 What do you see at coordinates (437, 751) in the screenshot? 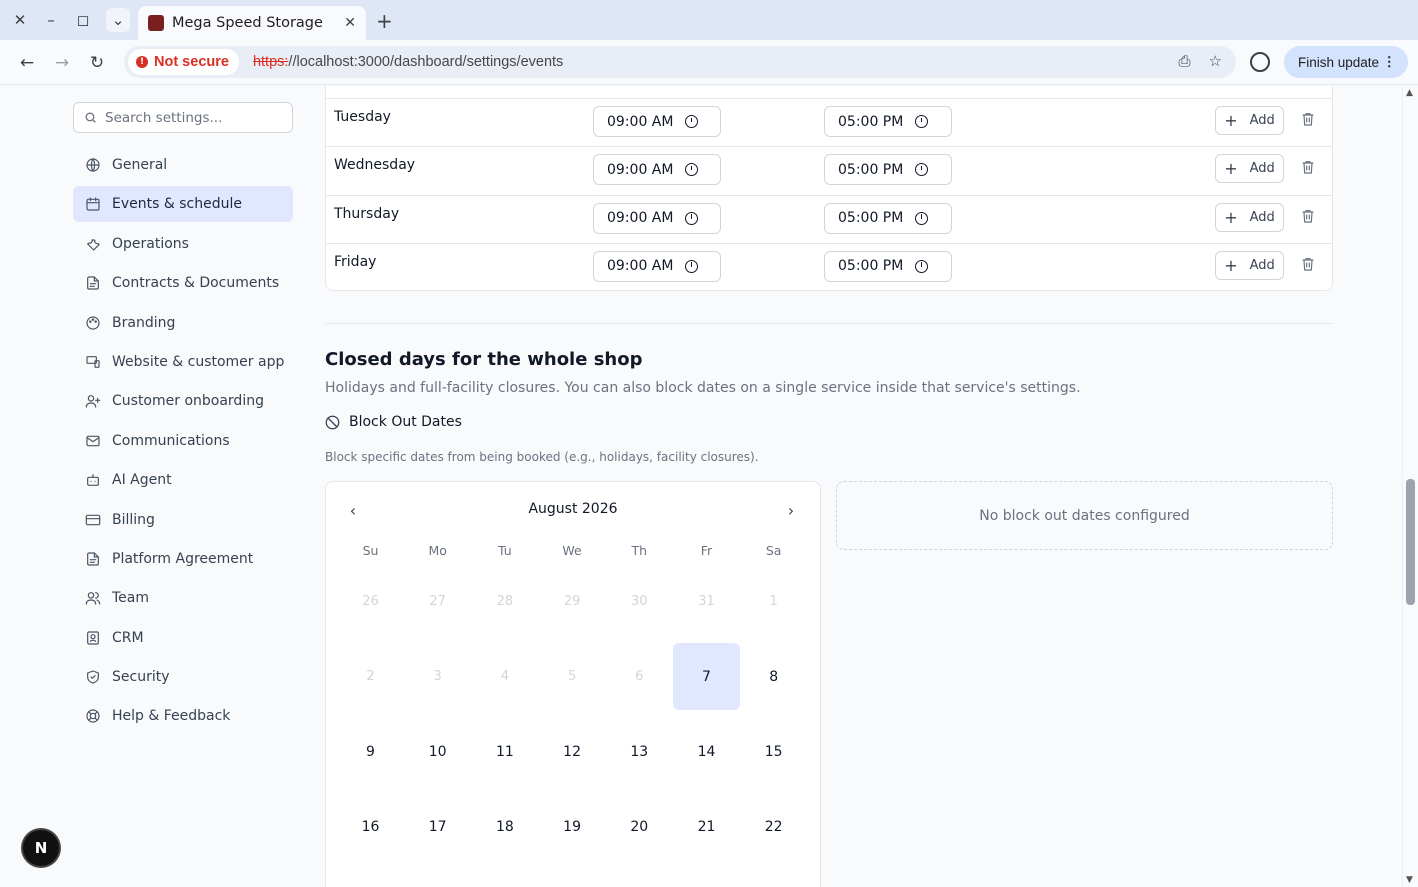
I see `calendar-day: 10` at bounding box center [437, 751].